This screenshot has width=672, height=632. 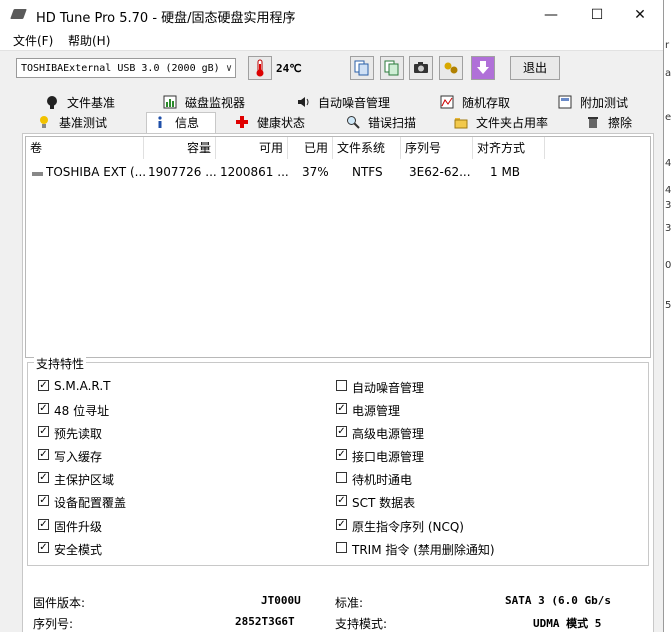 What do you see at coordinates (640, 15) in the screenshot?
I see `close-icon: ✕` at bounding box center [640, 15].